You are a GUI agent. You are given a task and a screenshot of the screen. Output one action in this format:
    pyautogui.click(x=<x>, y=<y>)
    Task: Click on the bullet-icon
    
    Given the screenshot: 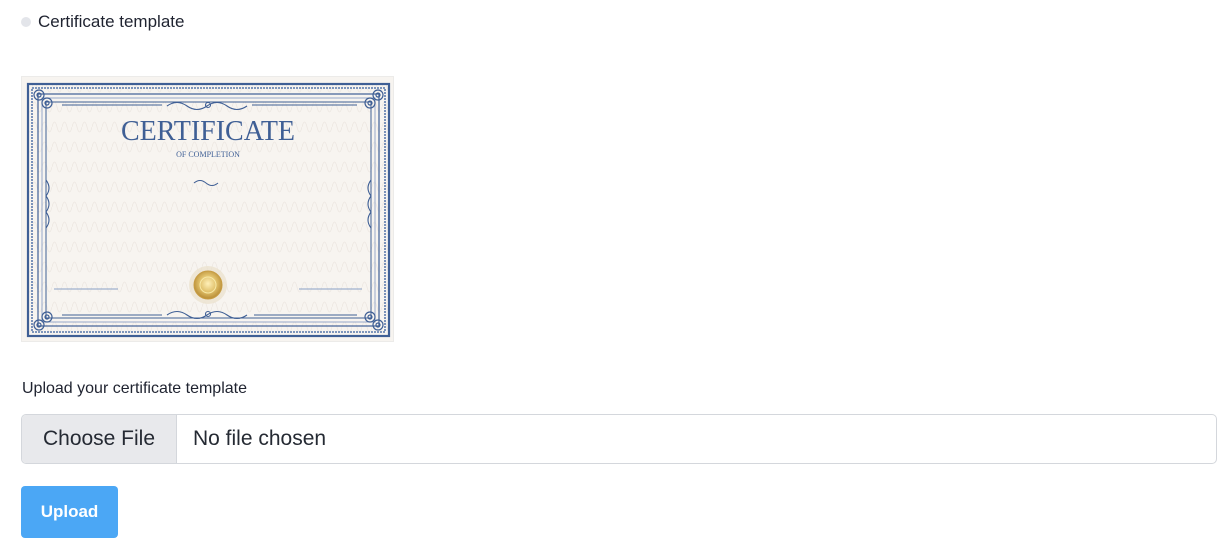 What is the action you would take?
    pyautogui.click(x=26, y=22)
    